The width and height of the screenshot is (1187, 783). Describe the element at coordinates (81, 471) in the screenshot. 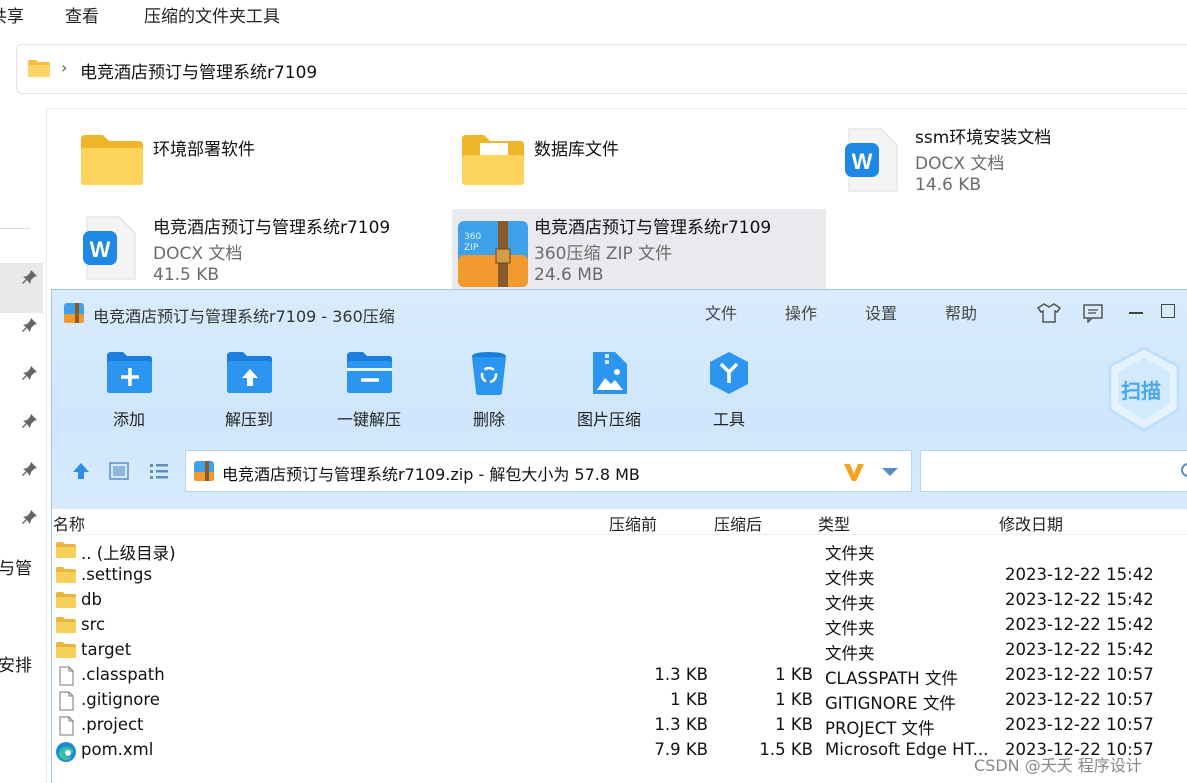

I see `up-arrow-icon` at that location.